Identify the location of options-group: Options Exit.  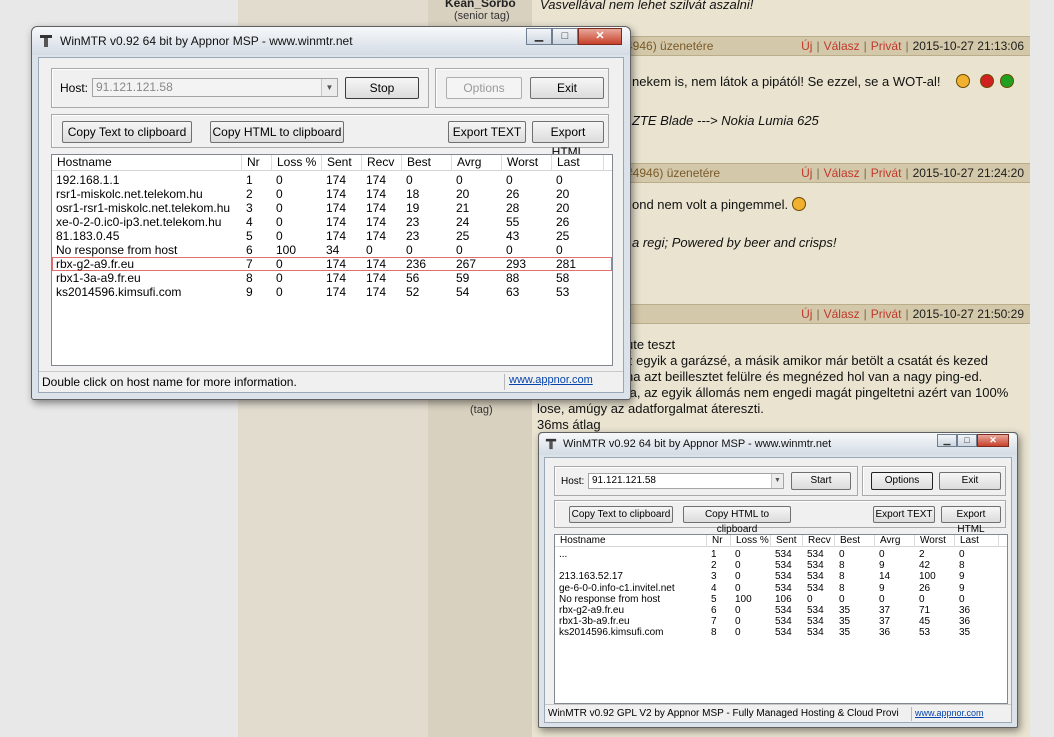
(522, 88).